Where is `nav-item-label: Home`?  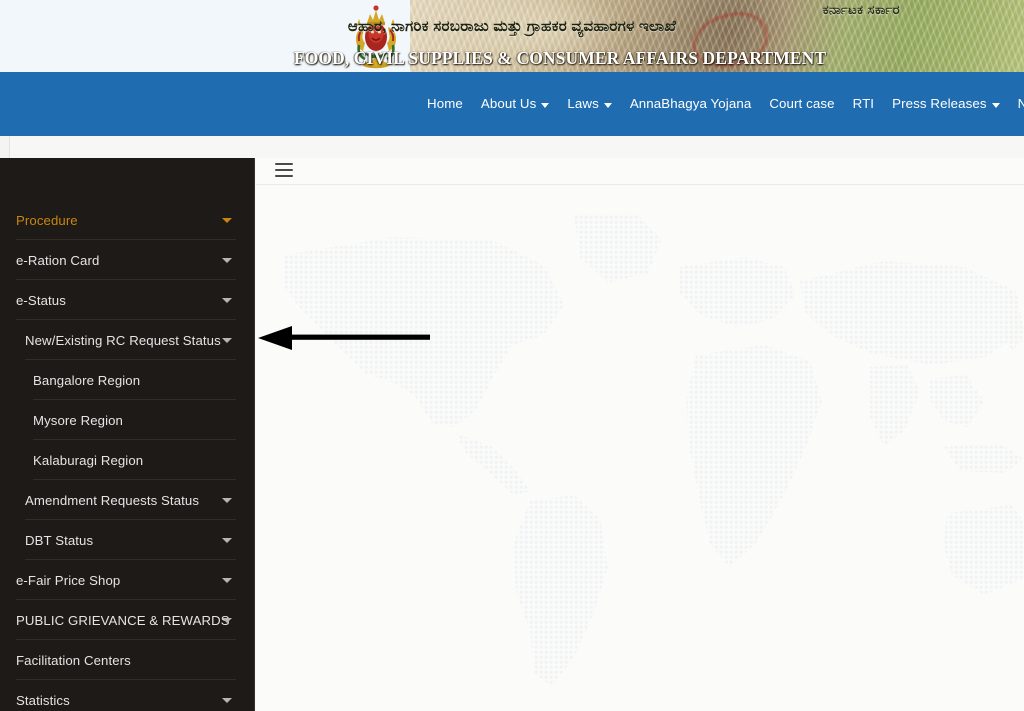 nav-item-label: Home is located at coordinates (445, 103).